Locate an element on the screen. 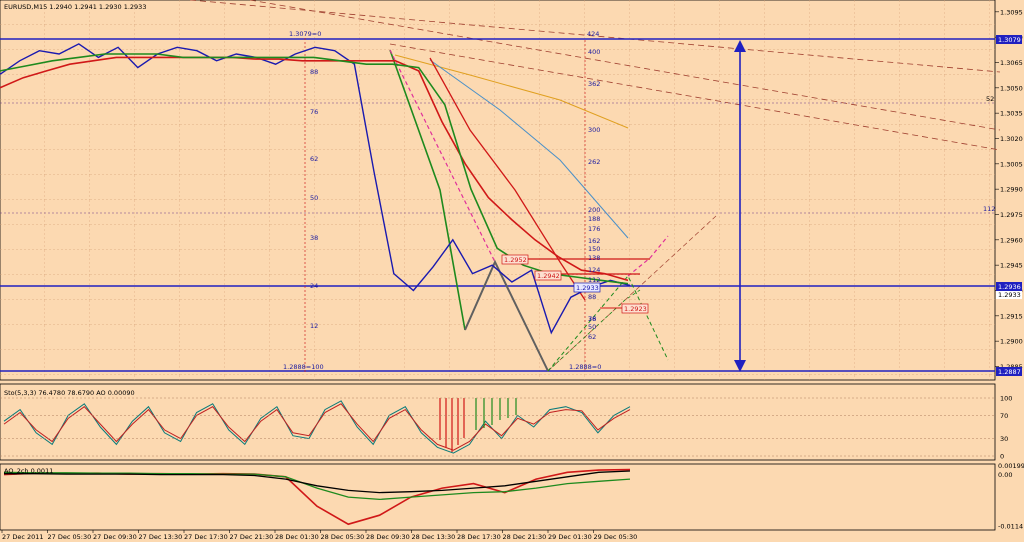 The width and height of the screenshot is (1024, 542). fibo-right-level: 124 is located at coordinates (594, 270).